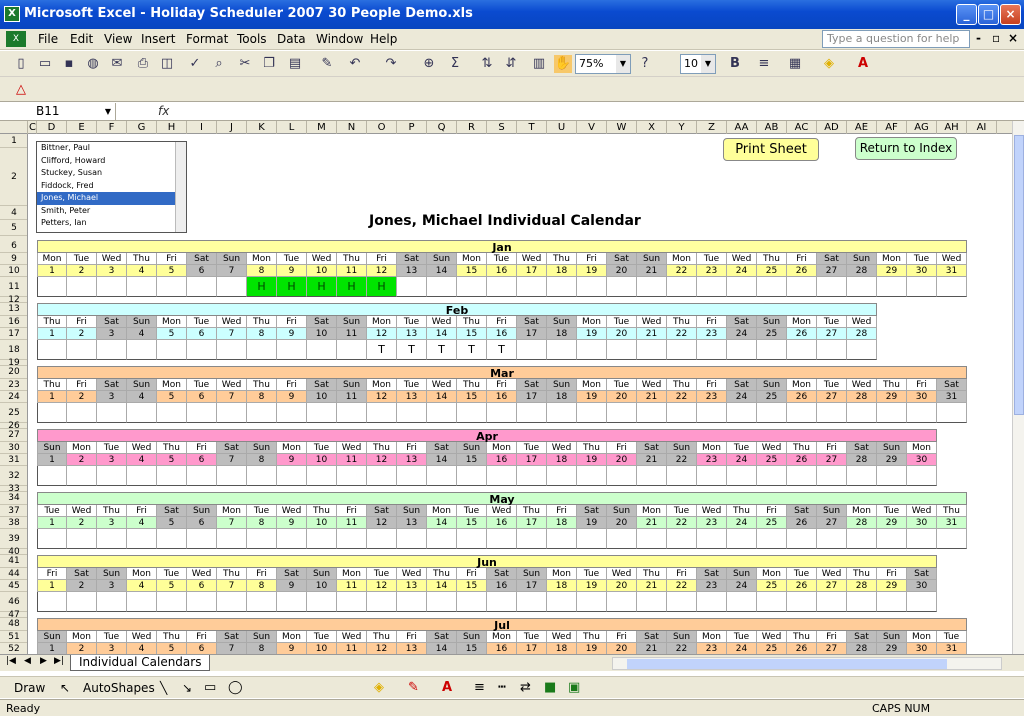 This screenshot has width=1024, height=716. I want to click on fx-icon: fx, so click(163, 111).